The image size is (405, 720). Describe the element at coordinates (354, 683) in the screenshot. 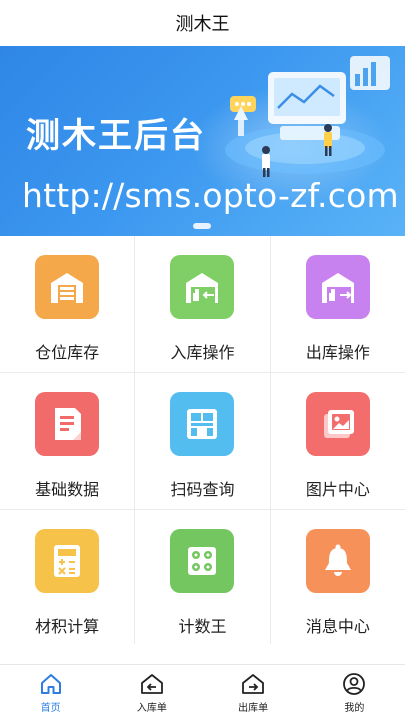

I see `profile-icon` at that location.